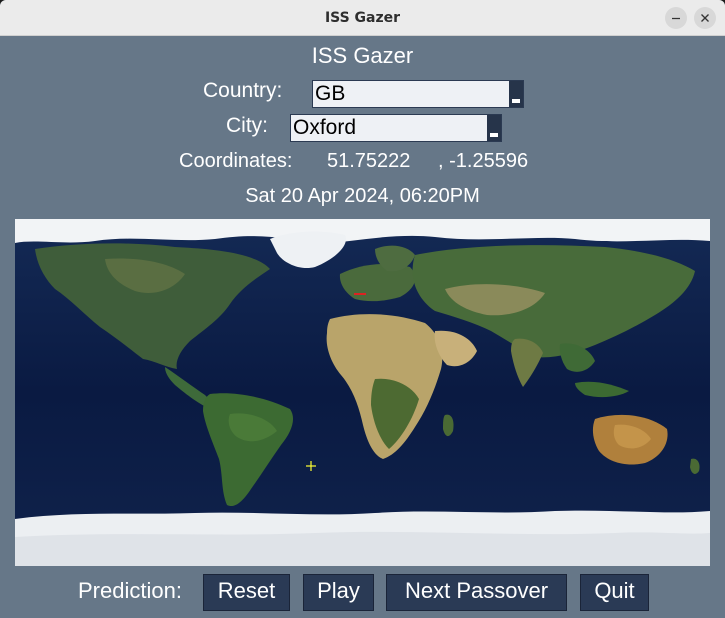 This screenshot has height=618, width=725. What do you see at coordinates (516, 94) in the screenshot?
I see `country-dropdown-button` at bounding box center [516, 94].